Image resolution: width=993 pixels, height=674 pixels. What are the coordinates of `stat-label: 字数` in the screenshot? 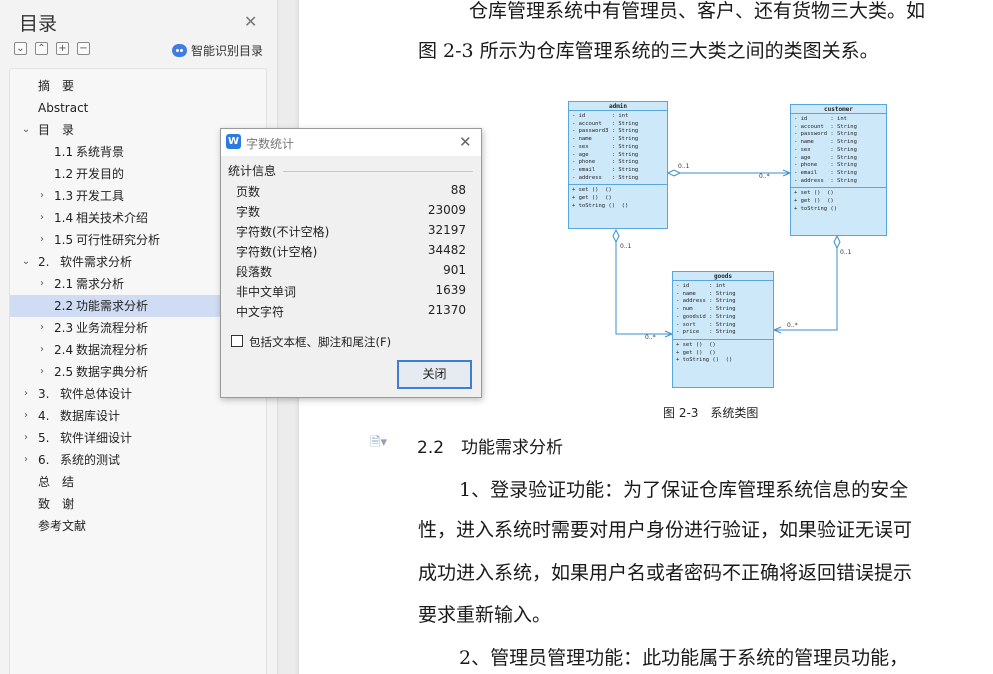 It's located at (248, 212).